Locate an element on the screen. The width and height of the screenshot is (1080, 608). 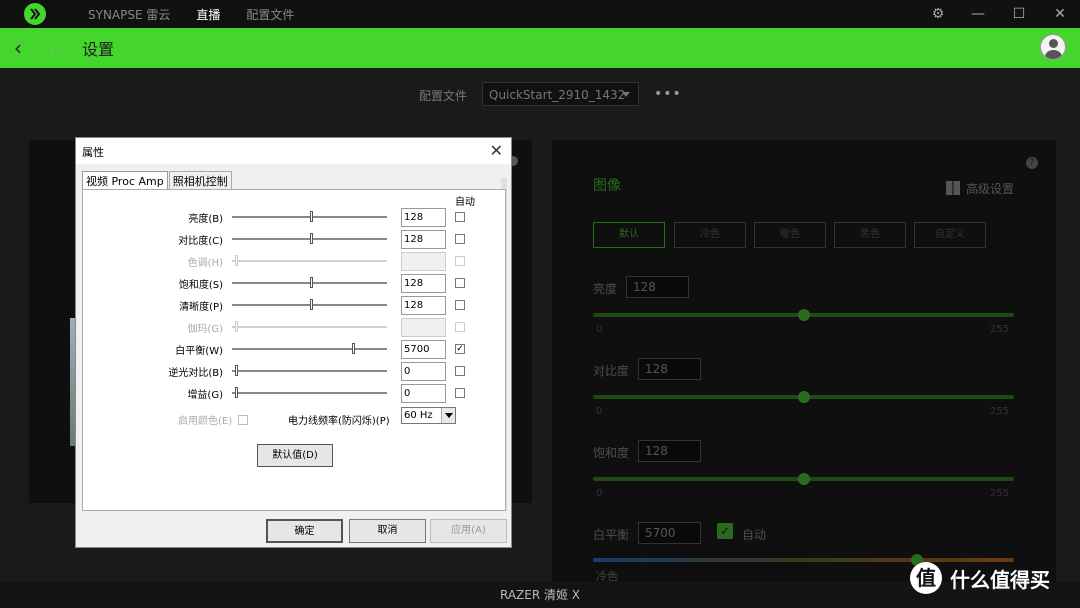
saturation-input: 128 is located at coordinates (669, 451).